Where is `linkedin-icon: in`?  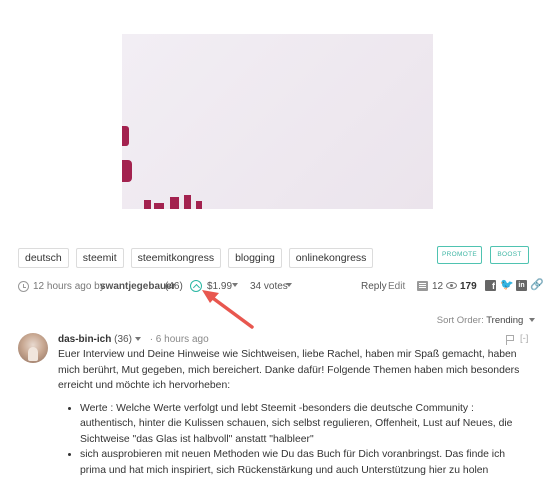
linkedin-icon: in is located at coordinates (521, 285).